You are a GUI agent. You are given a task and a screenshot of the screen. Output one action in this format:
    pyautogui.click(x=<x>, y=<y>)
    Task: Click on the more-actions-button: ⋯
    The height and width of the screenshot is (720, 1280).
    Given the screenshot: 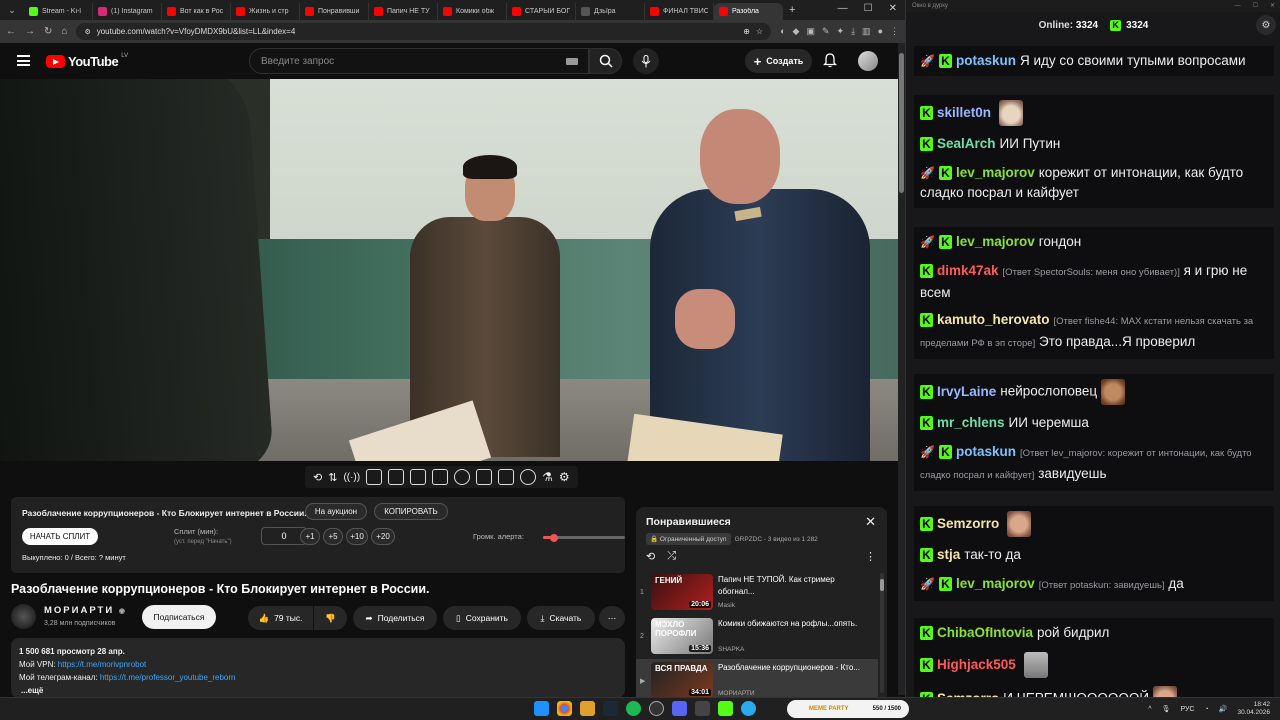 What is the action you would take?
    pyautogui.click(x=612, y=618)
    